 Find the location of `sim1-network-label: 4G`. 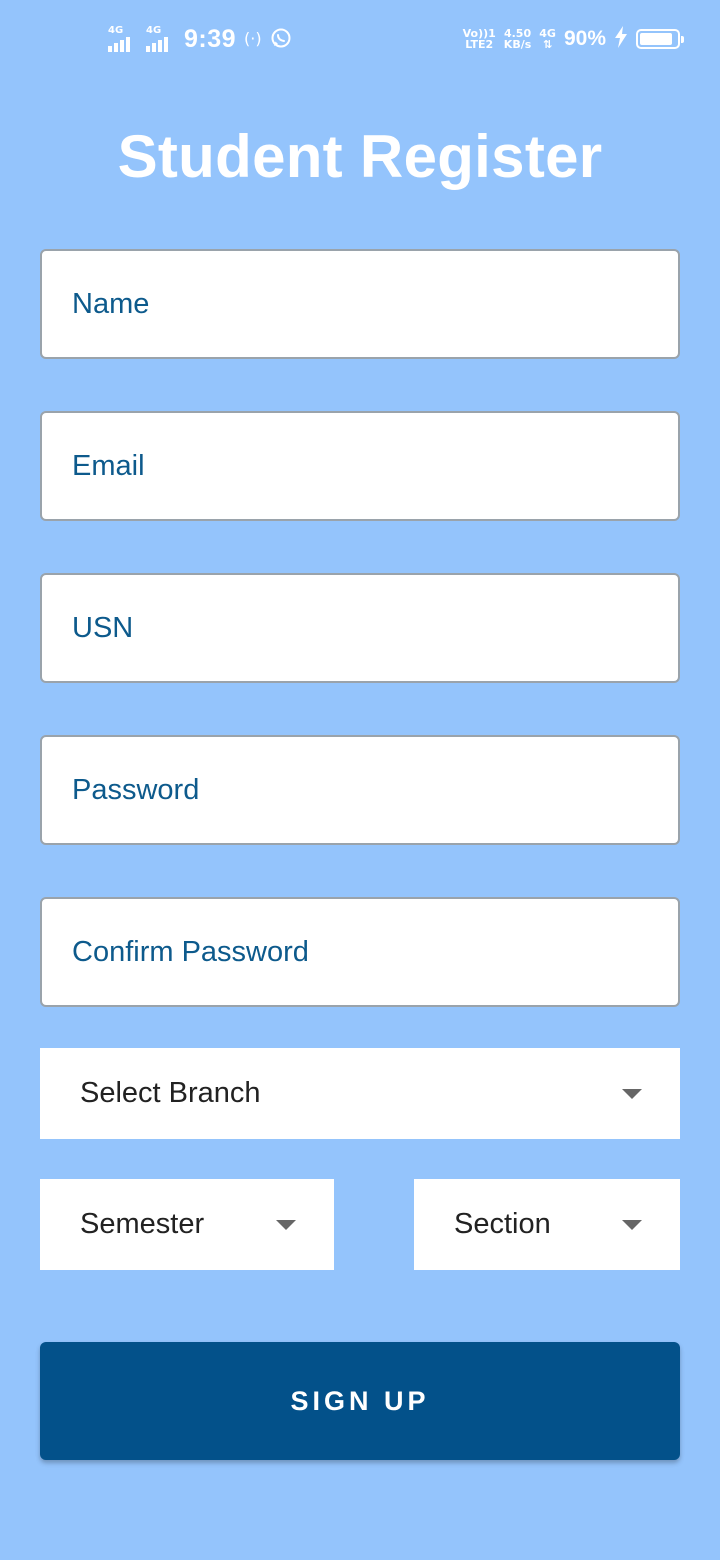

sim1-network-label: 4G is located at coordinates (116, 30).